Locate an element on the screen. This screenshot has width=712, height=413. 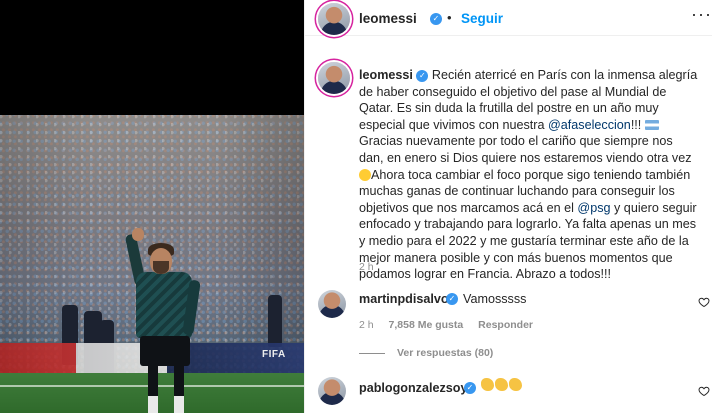
author-avatar is located at coordinates (334, 19).